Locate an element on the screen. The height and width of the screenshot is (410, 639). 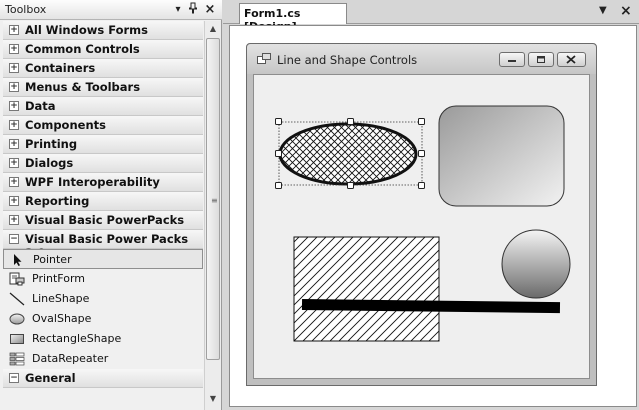
form-titlebar: Line and Shape Controls is located at coordinates (421, 59).